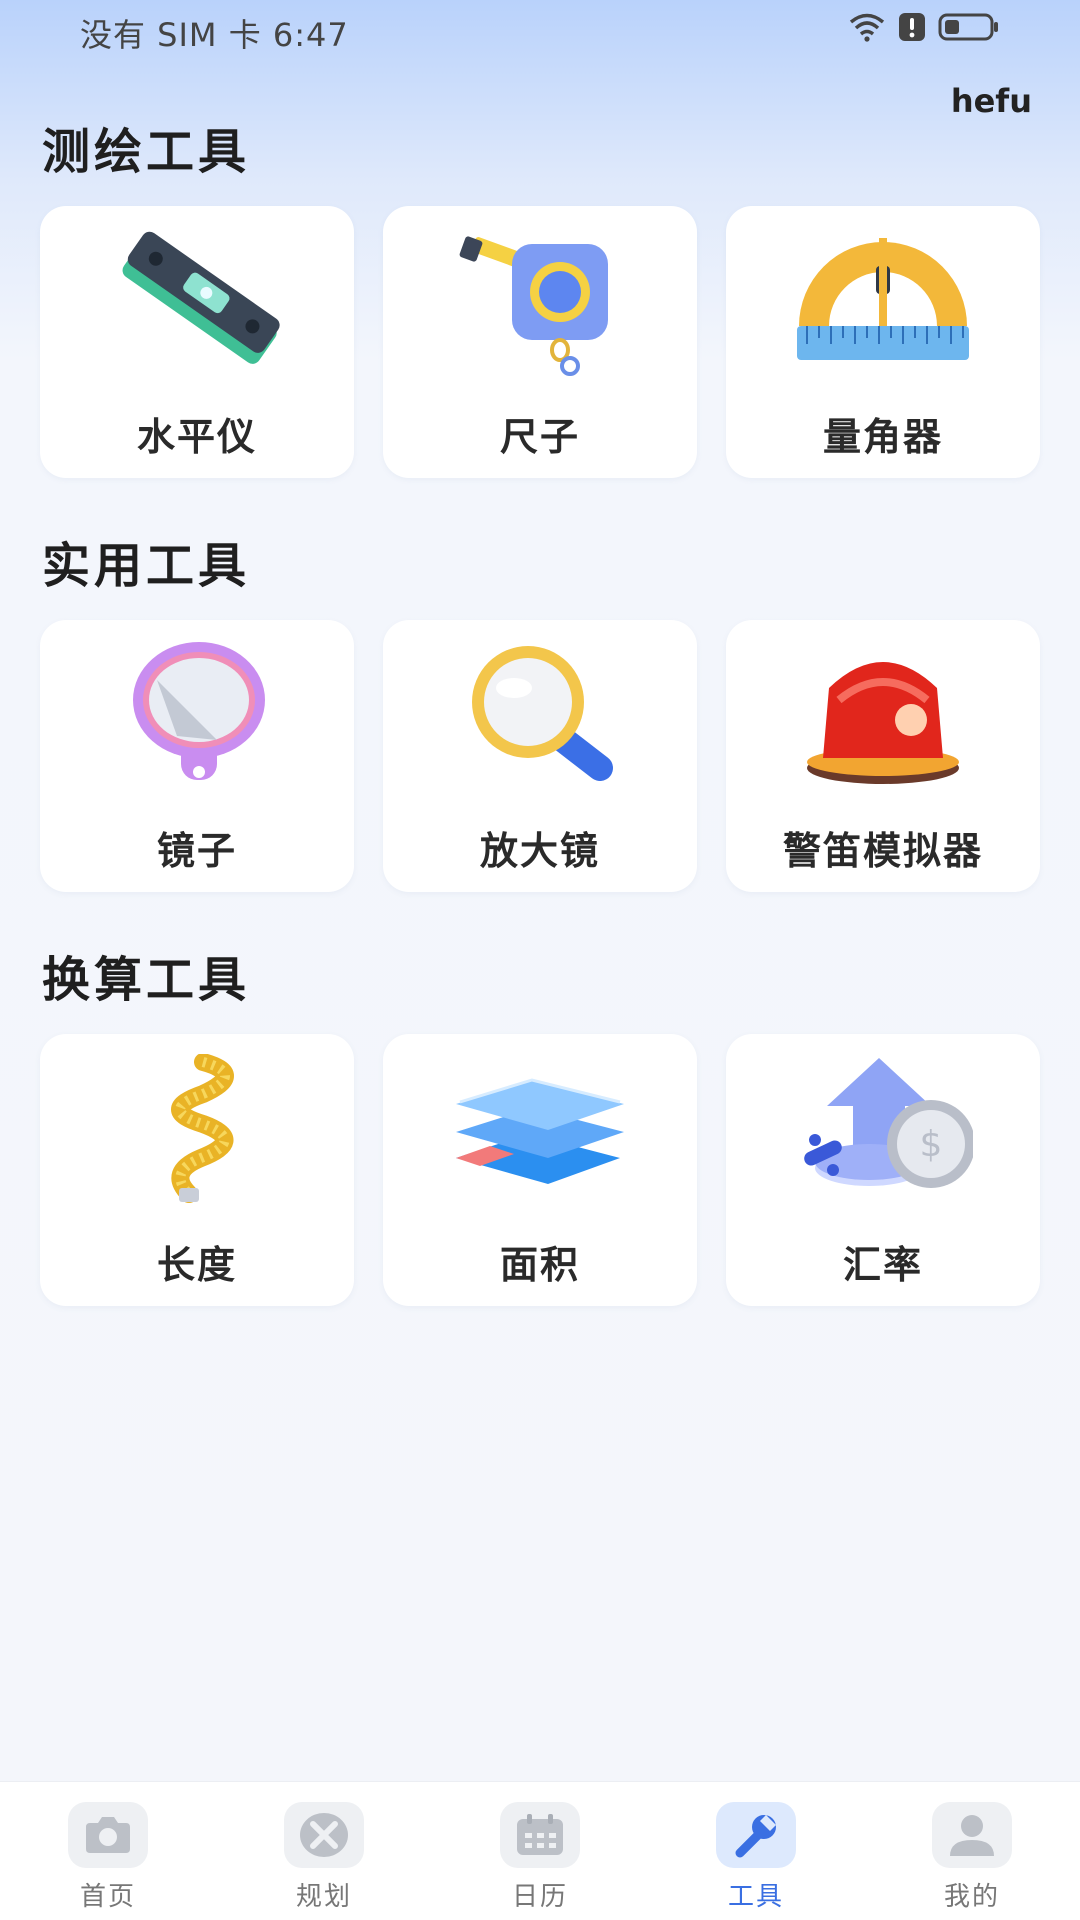 The height and width of the screenshot is (1920, 1080). Describe the element at coordinates (755, 1836) in the screenshot. I see `wrench-icon` at that location.